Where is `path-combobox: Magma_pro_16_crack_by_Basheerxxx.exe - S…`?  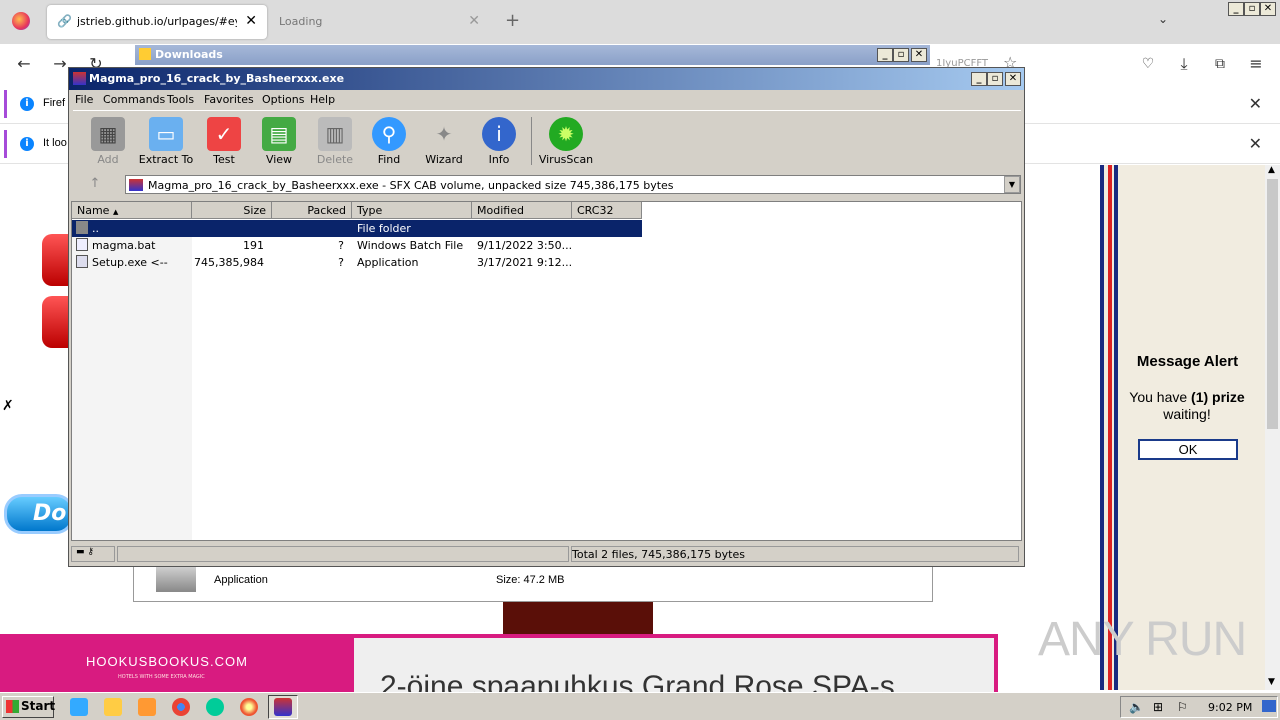
path-combobox: Magma_pro_16_crack_by_Basheerxxx.exe - S… is located at coordinates (573, 184).